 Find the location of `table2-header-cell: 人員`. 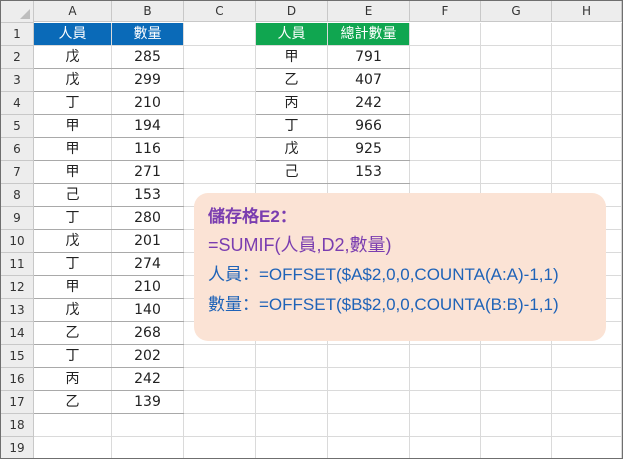

table2-header-cell: 人員 is located at coordinates (291, 34).